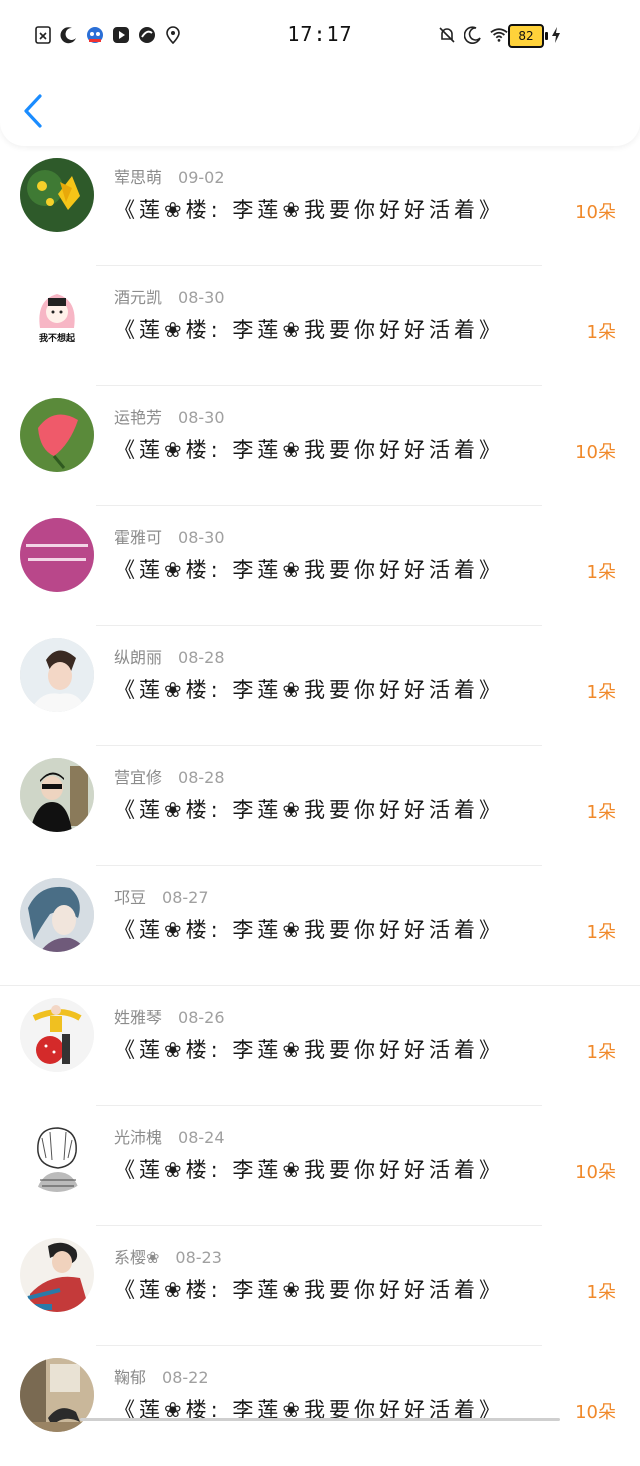 The width and height of the screenshot is (640, 1466). What do you see at coordinates (138, 297) in the screenshot?
I see `user-name: 酒元凯` at bounding box center [138, 297].